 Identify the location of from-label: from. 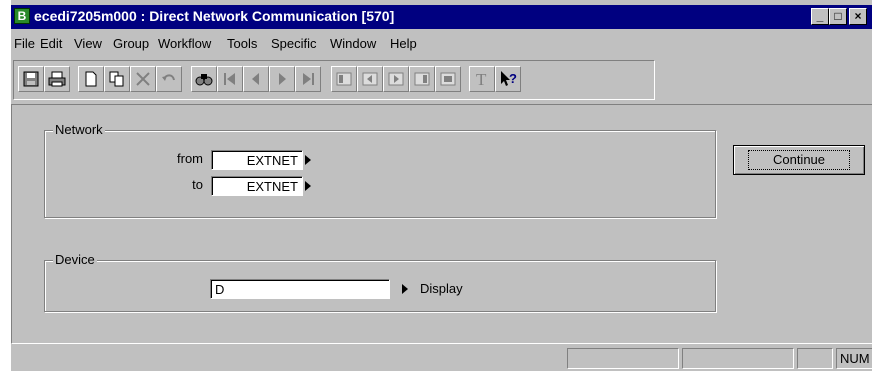
(190, 158).